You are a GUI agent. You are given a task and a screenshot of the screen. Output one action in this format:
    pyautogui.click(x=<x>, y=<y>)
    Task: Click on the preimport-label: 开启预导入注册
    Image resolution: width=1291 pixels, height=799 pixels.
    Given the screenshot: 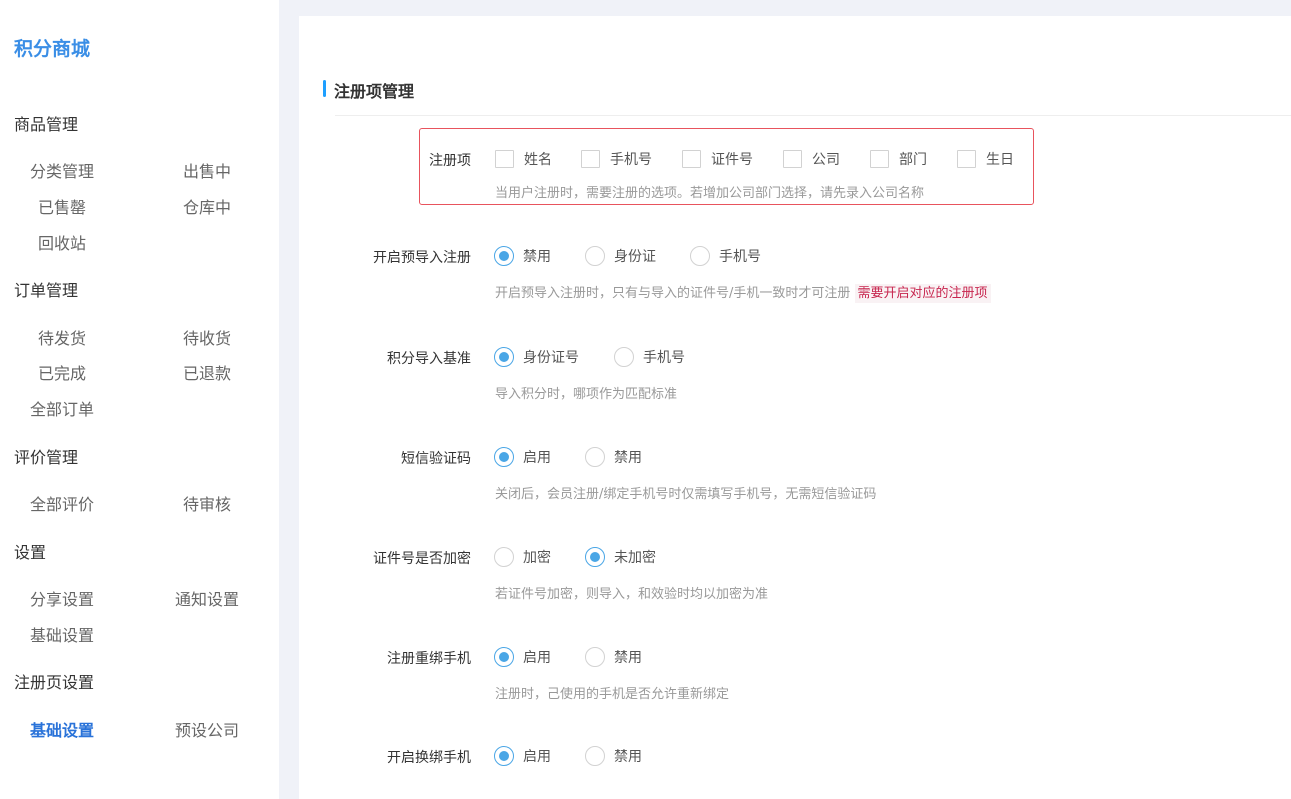 What is the action you would take?
    pyautogui.click(x=422, y=258)
    